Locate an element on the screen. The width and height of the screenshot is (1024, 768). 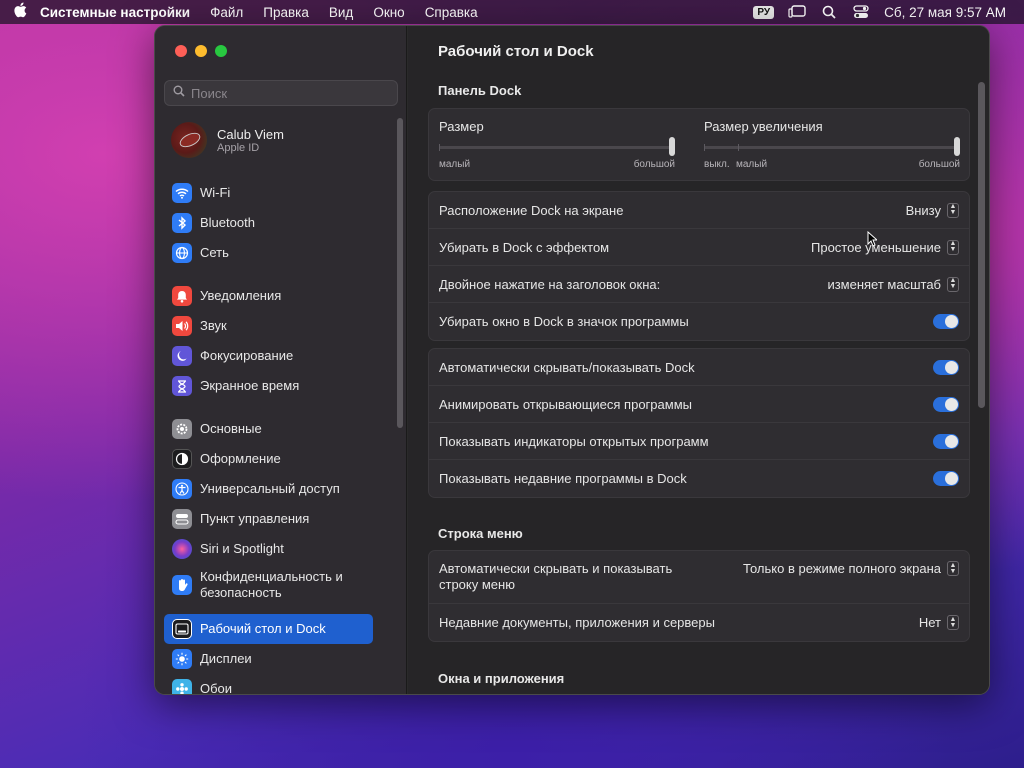
magnification-min-label: малый is located at coordinates (752, 164).